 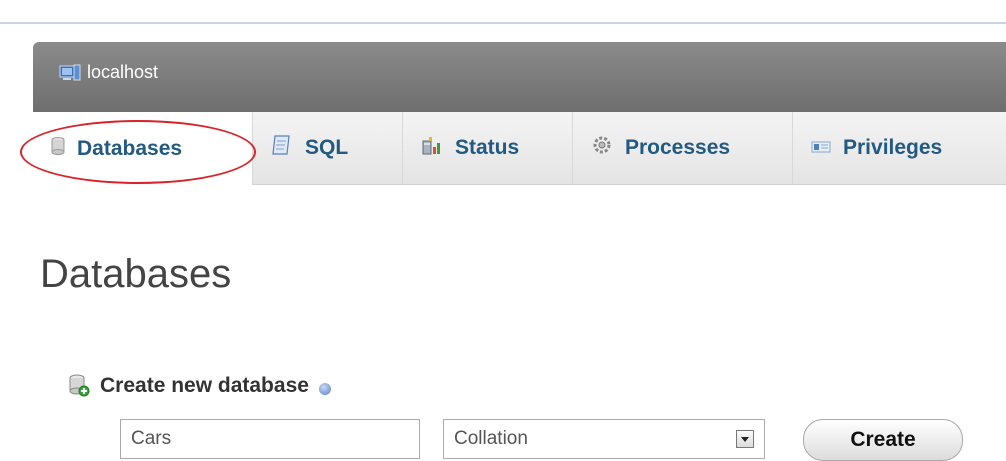 What do you see at coordinates (324, 389) in the screenshot?
I see `help-icon` at bounding box center [324, 389].